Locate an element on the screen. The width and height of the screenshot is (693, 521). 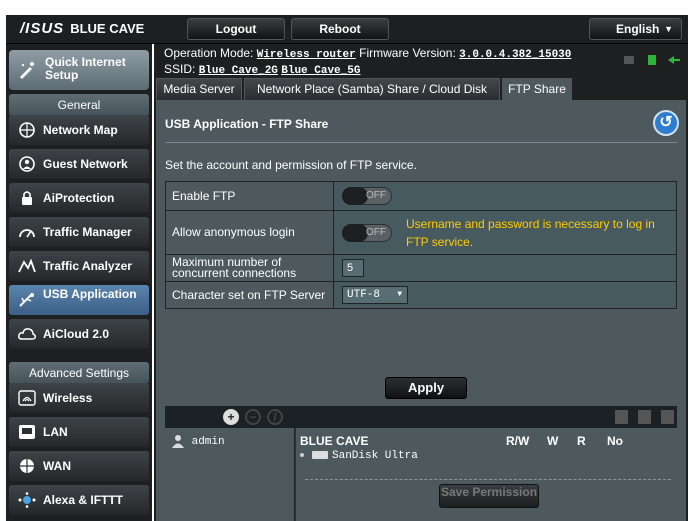
firmware-link: 3.0.0.4.382_15030 is located at coordinates (515, 55).